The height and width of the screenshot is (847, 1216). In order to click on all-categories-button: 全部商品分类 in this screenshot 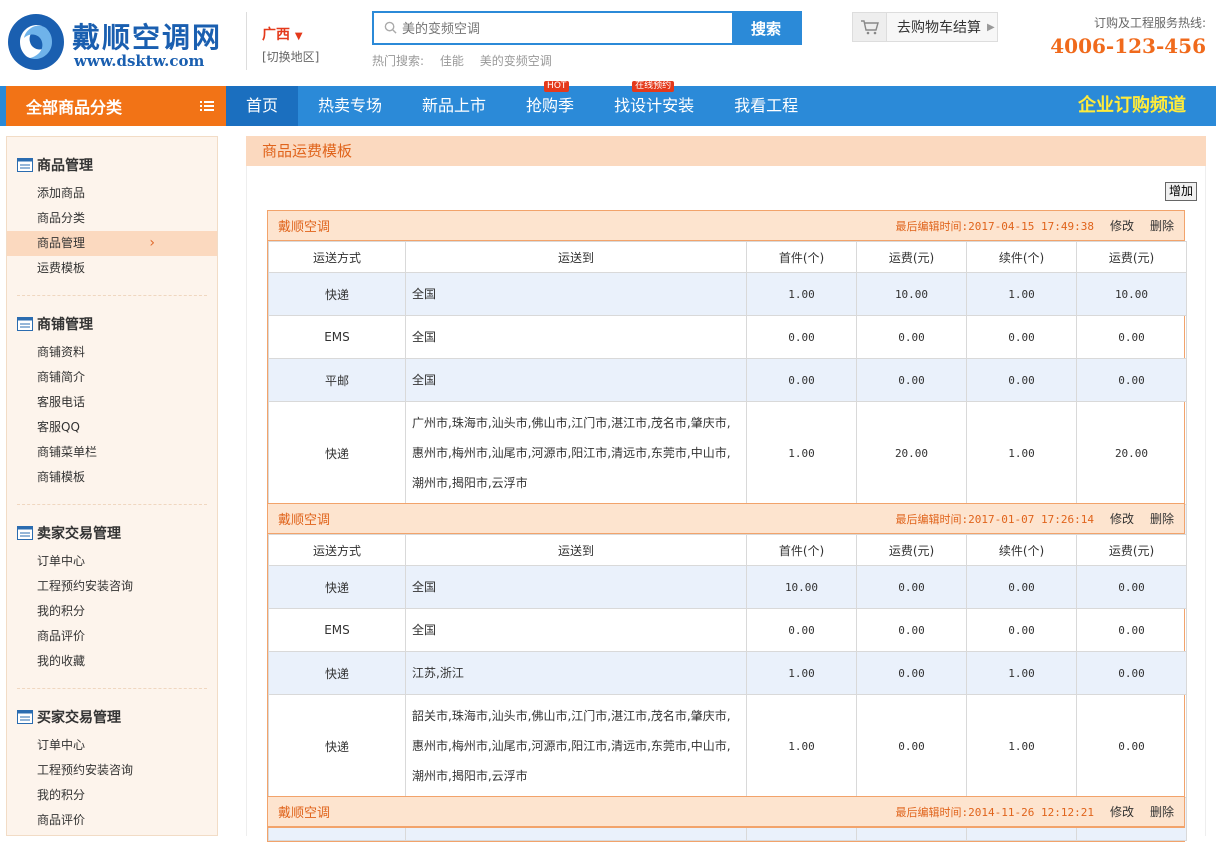, I will do `click(116, 106)`.